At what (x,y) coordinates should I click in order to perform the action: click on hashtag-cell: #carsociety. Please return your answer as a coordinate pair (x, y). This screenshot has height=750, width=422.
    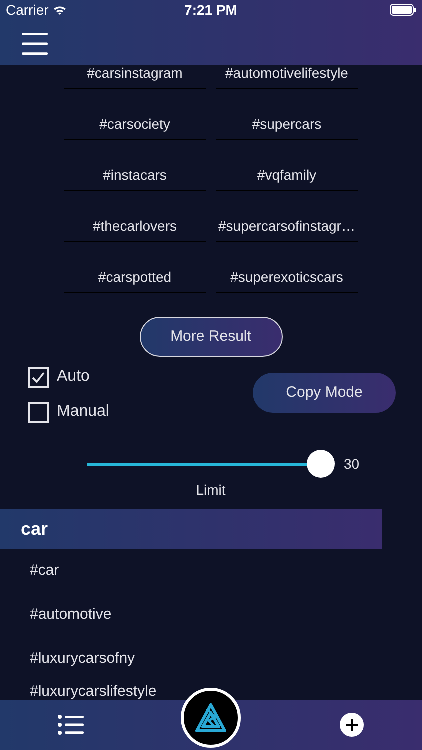
    Looking at the image, I should click on (135, 114).